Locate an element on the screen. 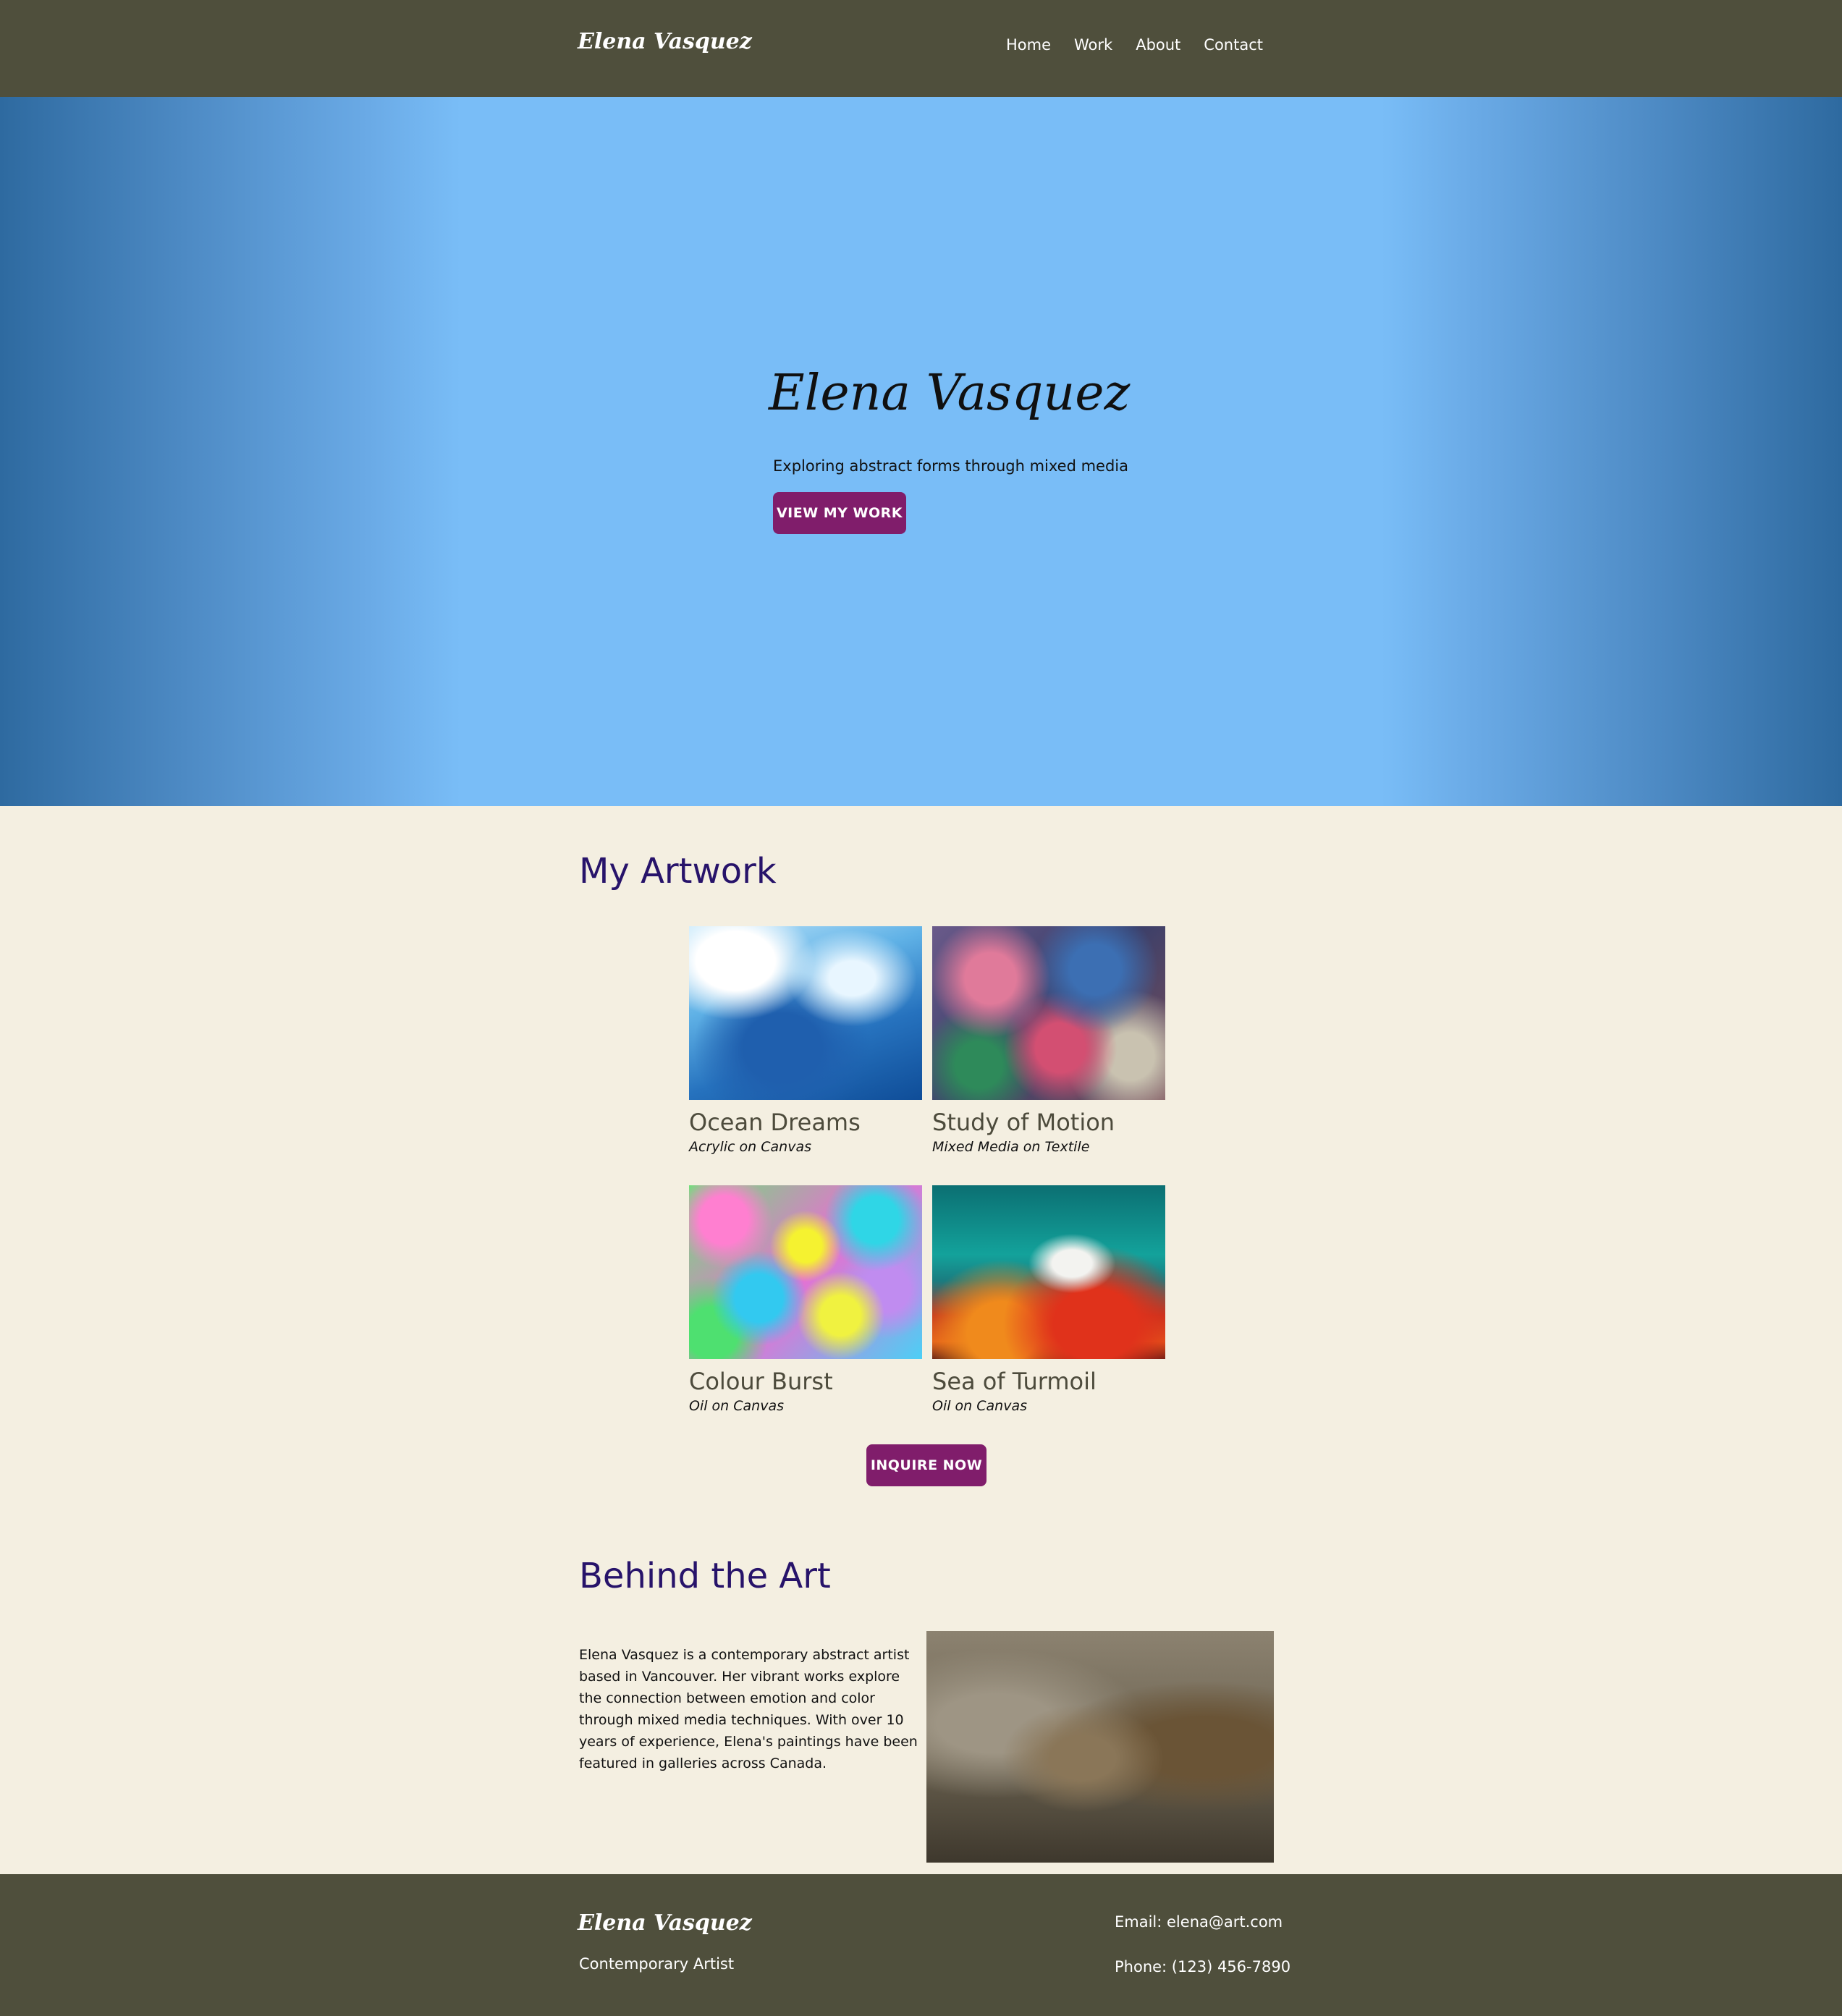  hero-title: Elena Vasquez is located at coordinates (950, 394).